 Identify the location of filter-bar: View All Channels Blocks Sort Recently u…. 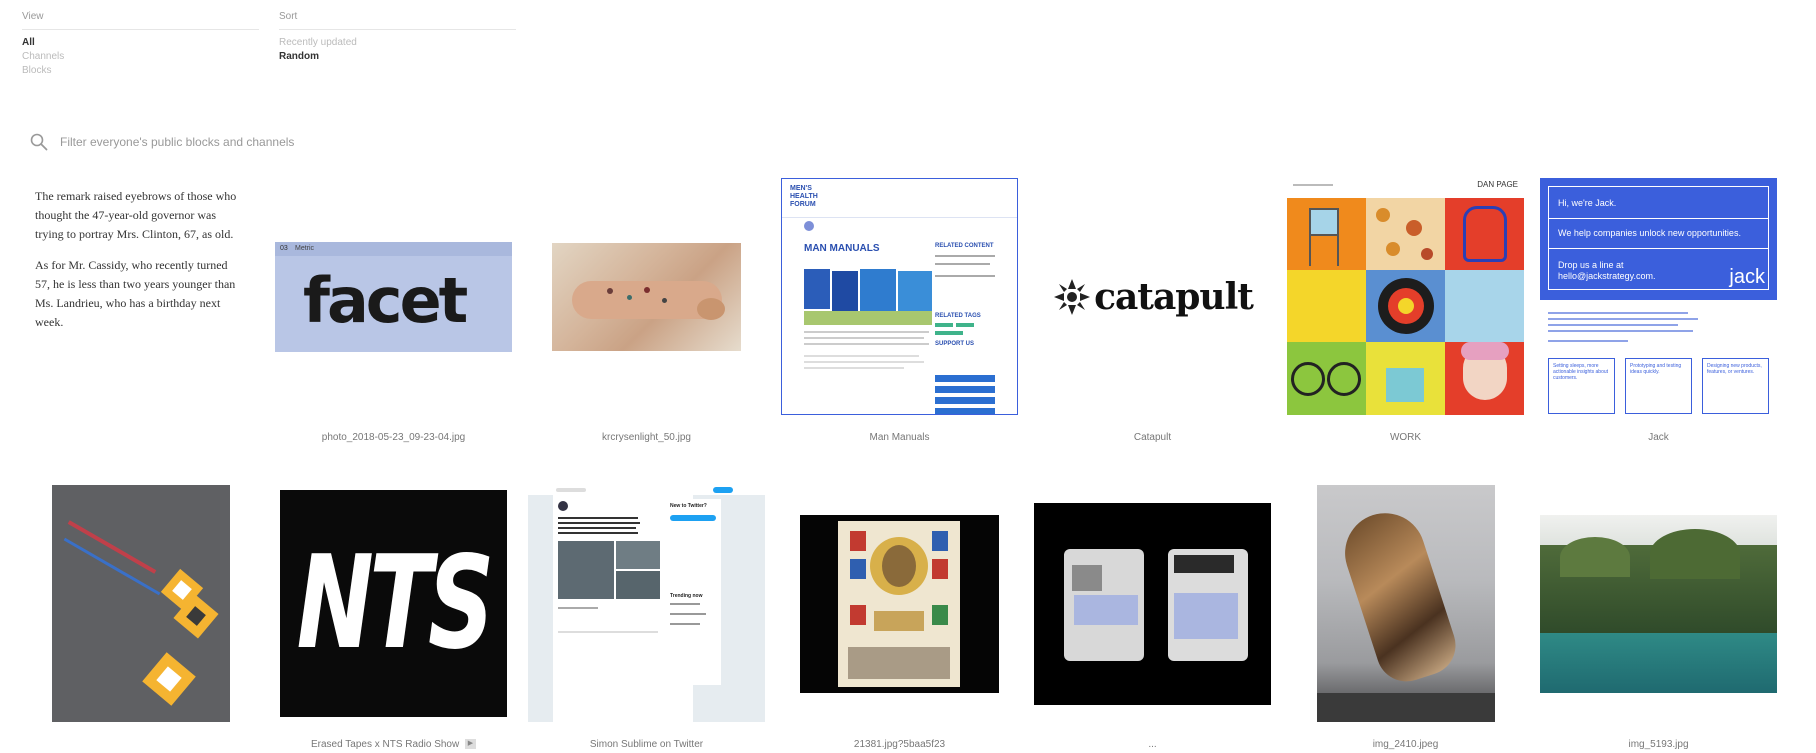
(279, 39).